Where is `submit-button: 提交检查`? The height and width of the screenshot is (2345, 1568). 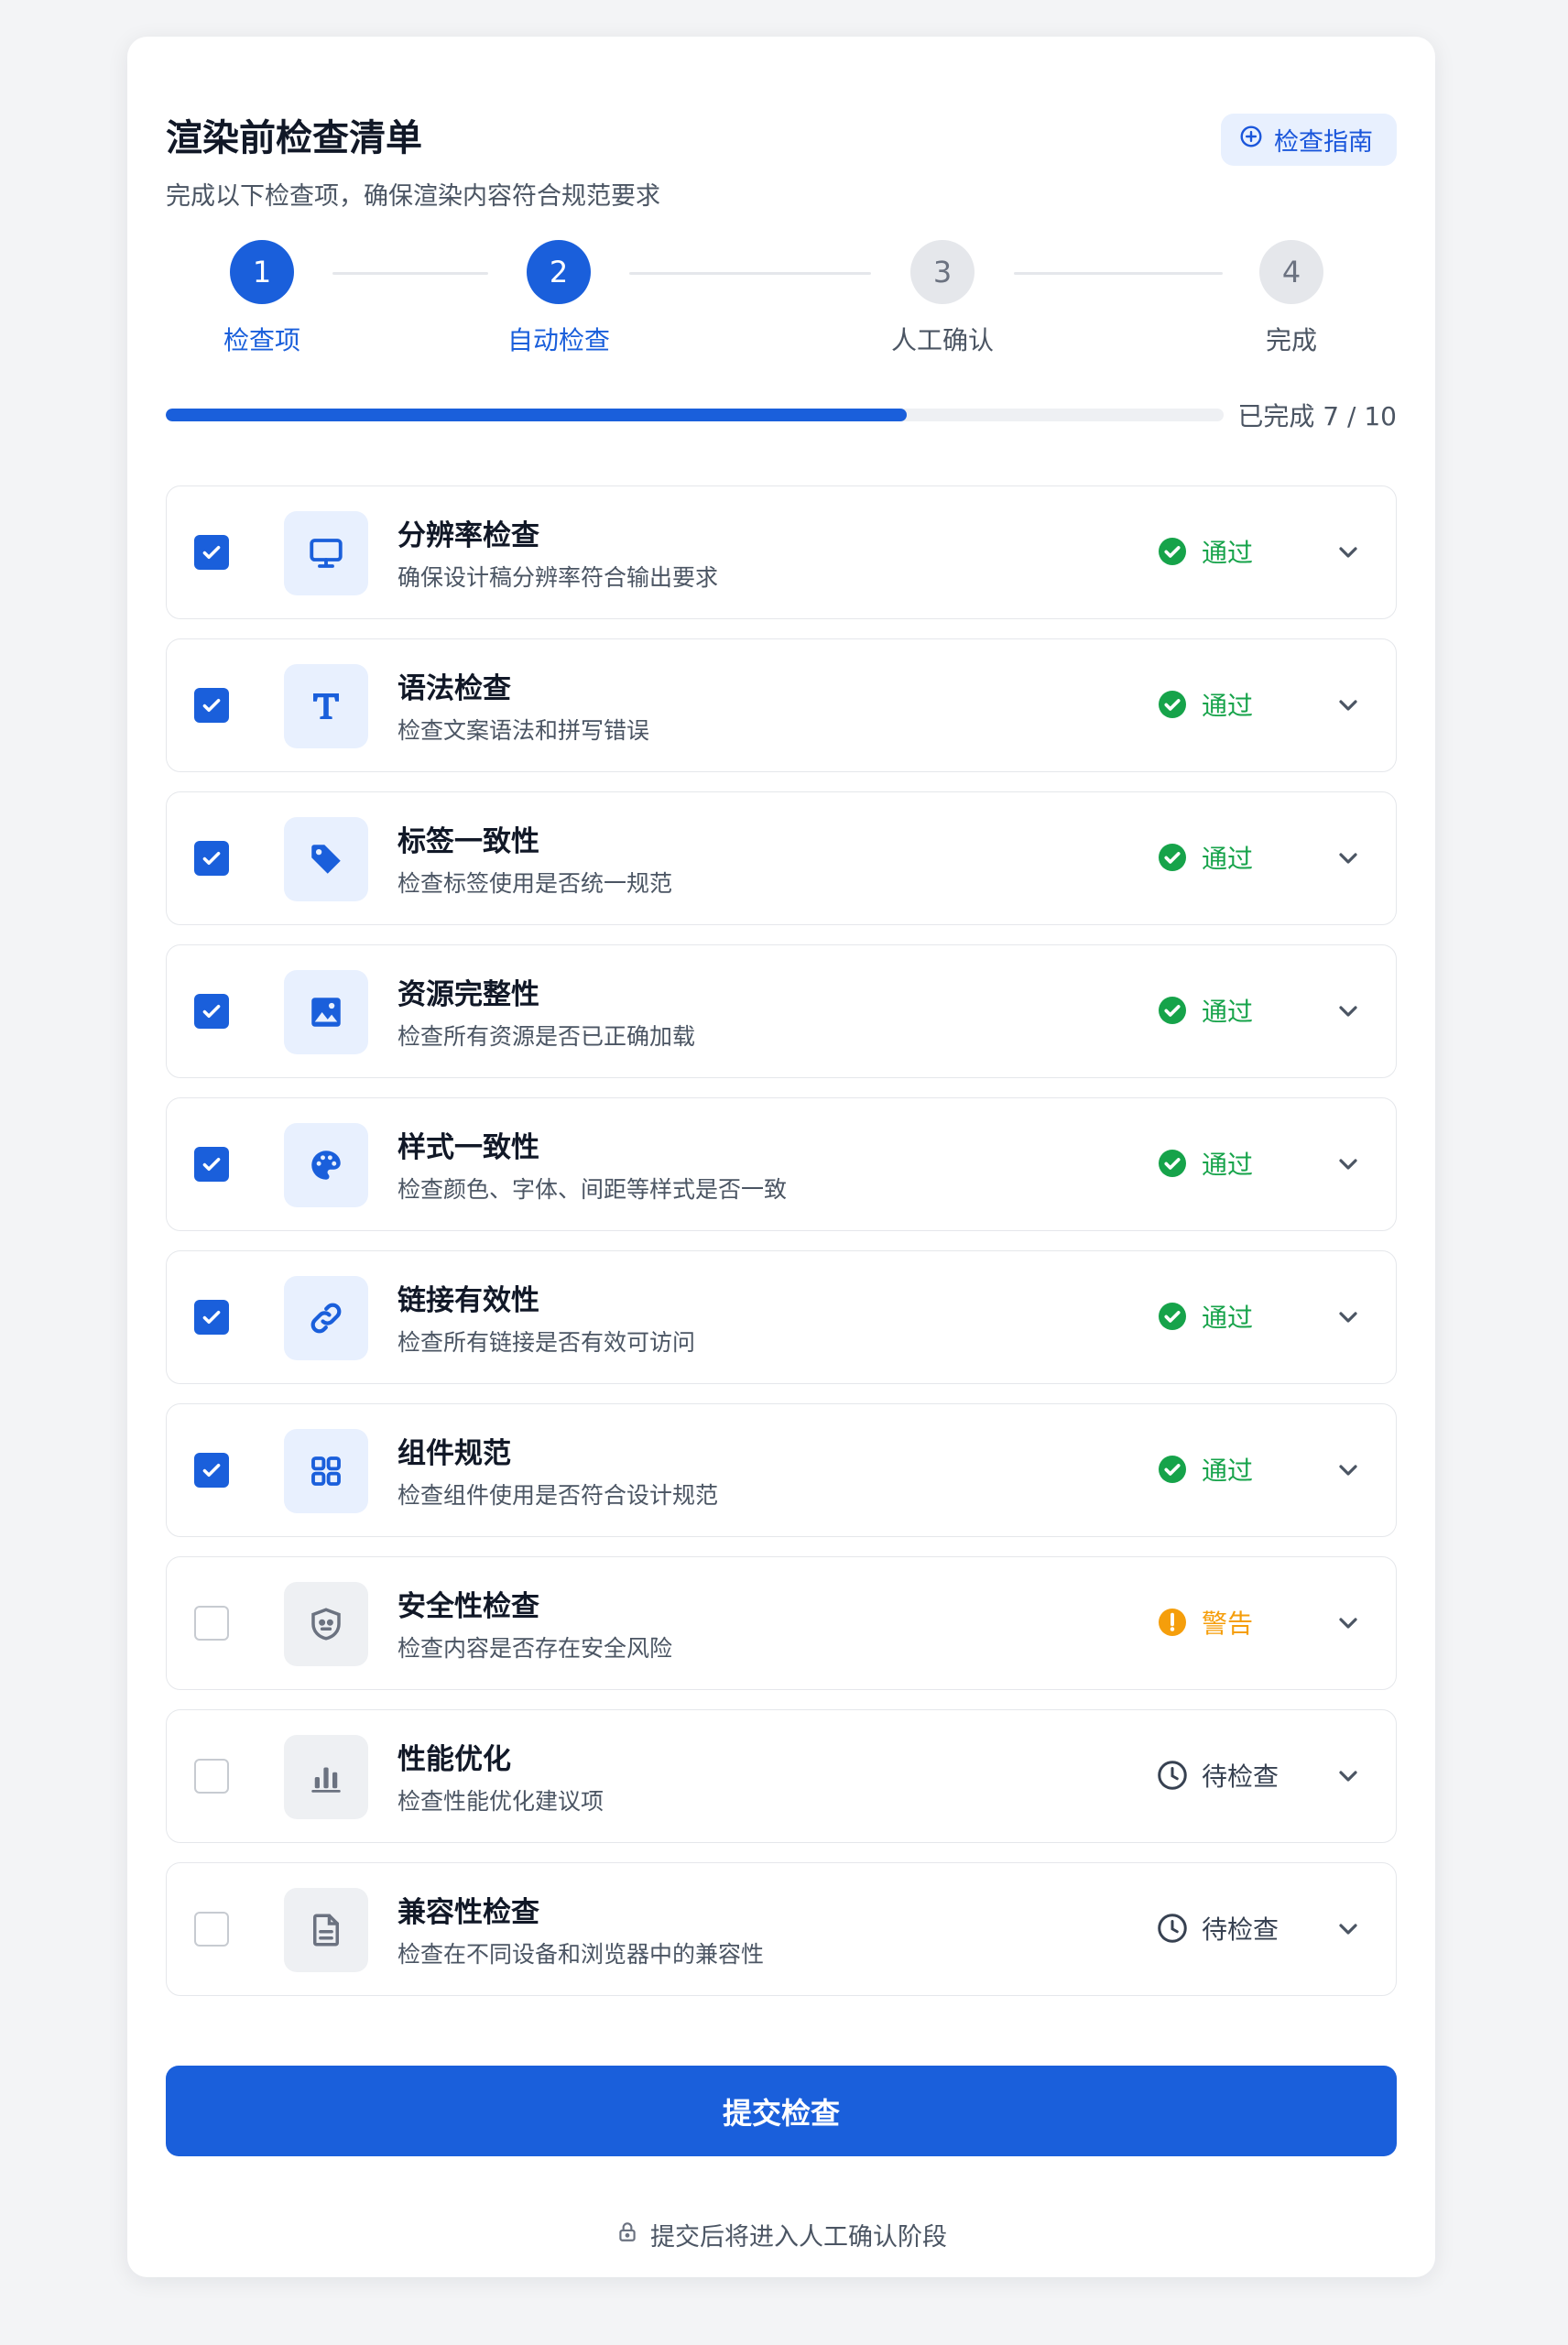 submit-button: 提交检查 is located at coordinates (781, 2111).